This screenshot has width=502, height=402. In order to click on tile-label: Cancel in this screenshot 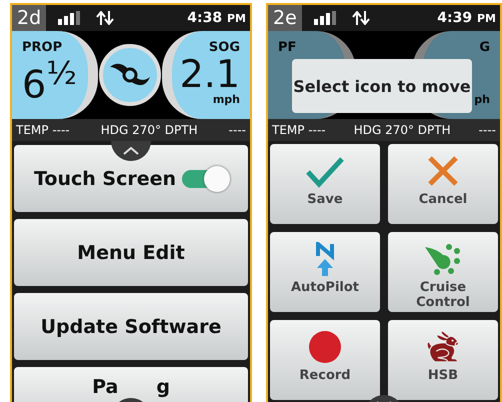, I will do `click(443, 199)`.